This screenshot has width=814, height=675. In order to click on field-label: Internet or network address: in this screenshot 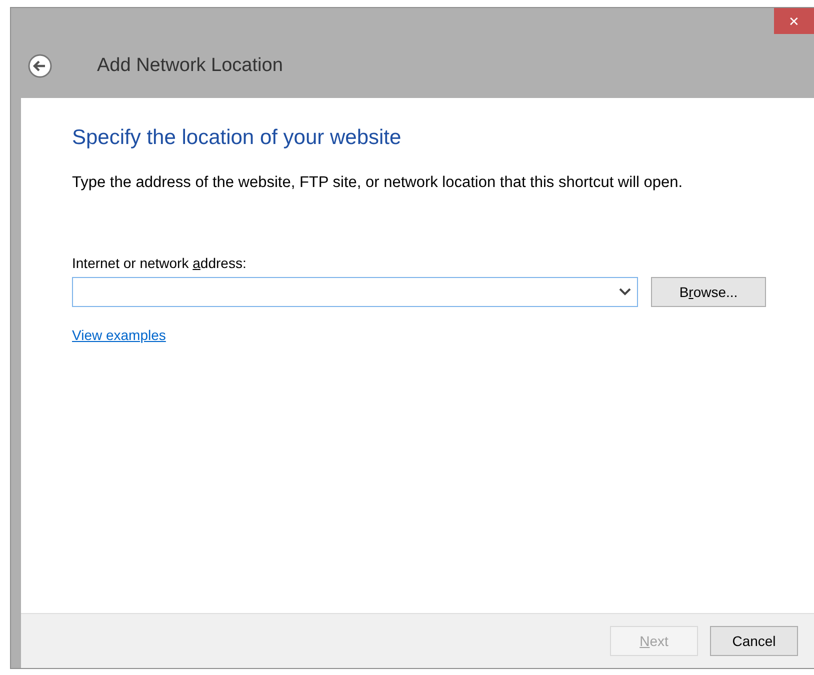, I will do `click(160, 263)`.